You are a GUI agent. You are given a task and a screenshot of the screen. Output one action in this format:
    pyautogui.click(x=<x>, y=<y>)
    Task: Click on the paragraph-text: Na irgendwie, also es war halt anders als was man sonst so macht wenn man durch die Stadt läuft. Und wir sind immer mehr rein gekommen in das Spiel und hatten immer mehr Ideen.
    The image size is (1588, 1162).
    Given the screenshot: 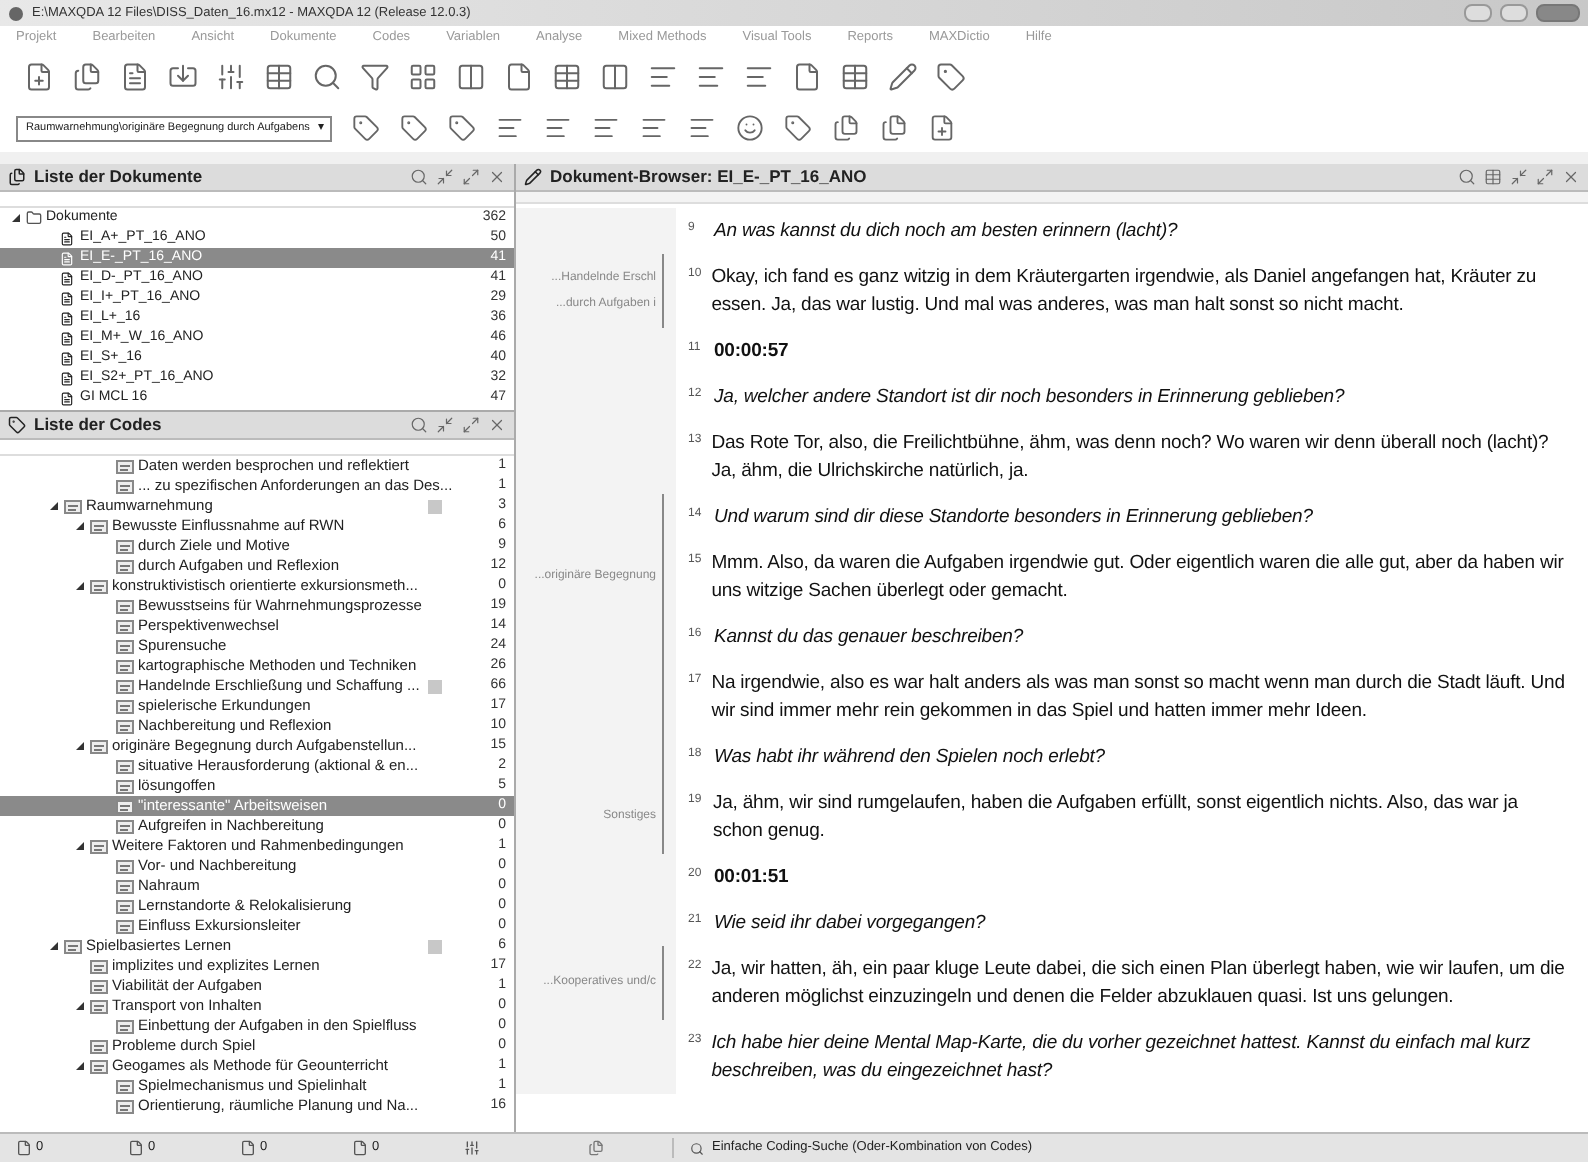 What is the action you would take?
    pyautogui.click(x=1139, y=698)
    